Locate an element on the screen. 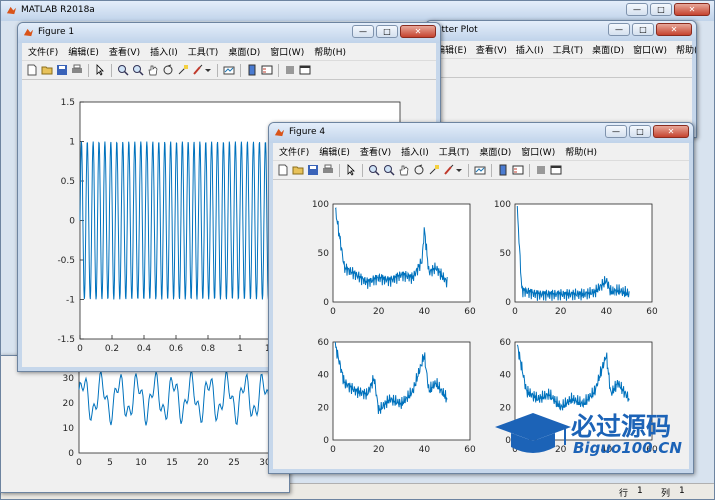  subplot-axes-box is located at coordinates (583, 253).